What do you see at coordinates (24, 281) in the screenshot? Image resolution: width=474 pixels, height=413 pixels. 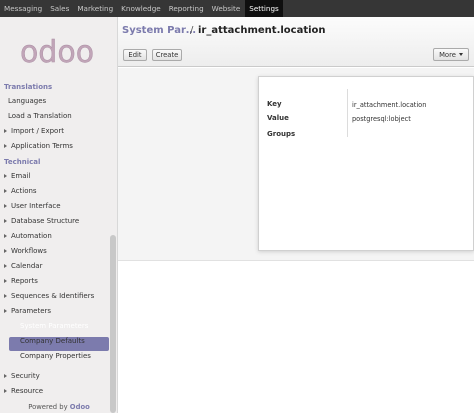 I see `sidebar-item-label: Reports` at bounding box center [24, 281].